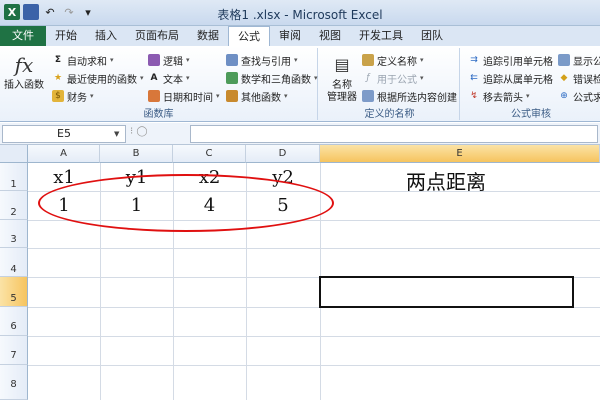  Describe the element at coordinates (186, 203) in the screenshot. I see `annotation-ellipse` at that location.